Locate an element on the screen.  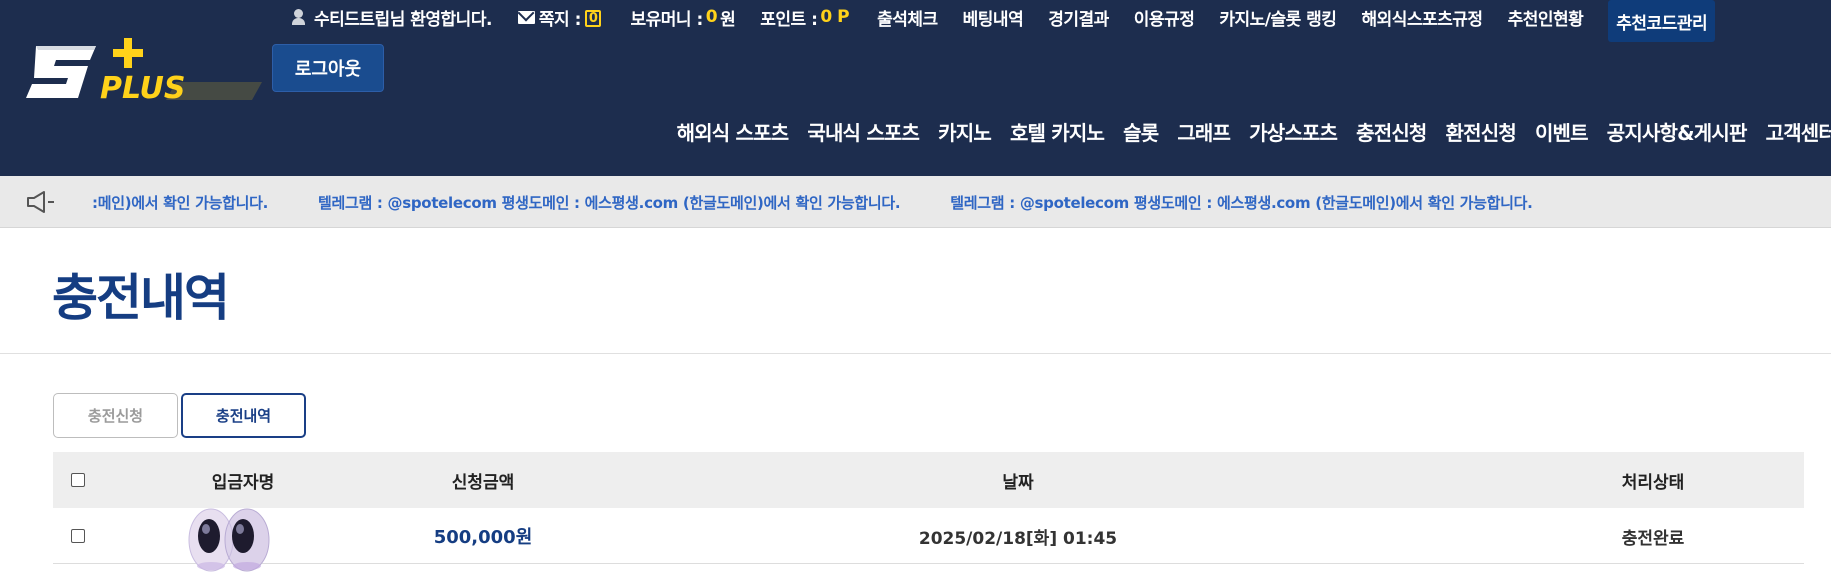
nav-customer-center: 고객센터 is located at coordinates (1798, 131).